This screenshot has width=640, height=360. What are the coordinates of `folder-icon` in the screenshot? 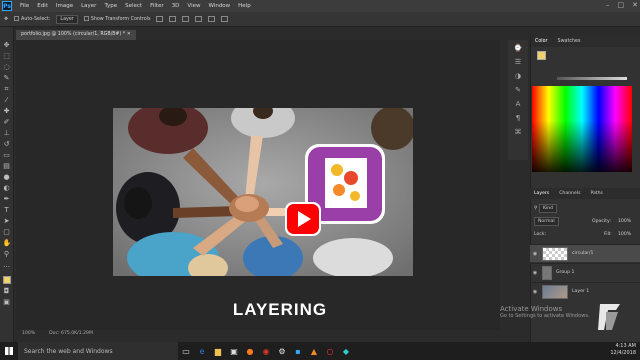 It's located at (547, 272).